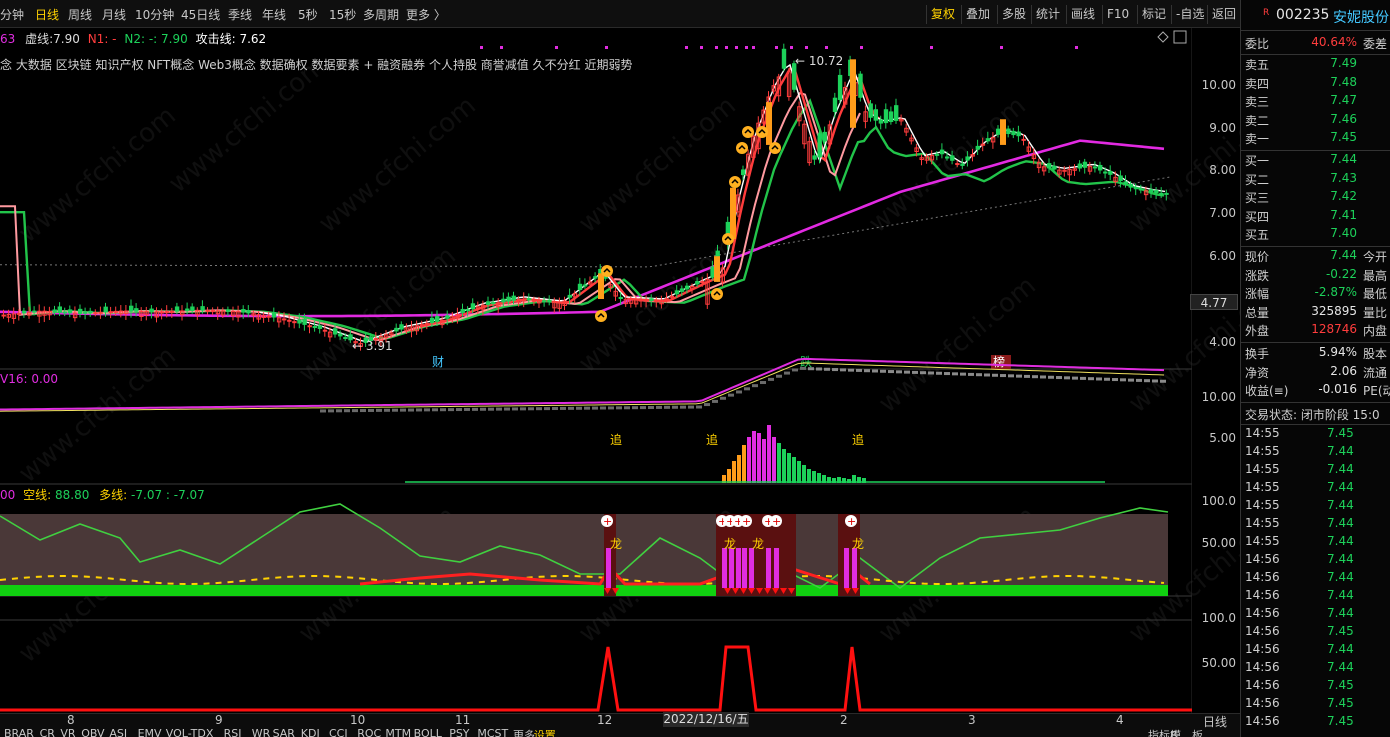 This screenshot has width=1390, height=737. I want to click on indicator-tab: 板, so click(1197, 732).